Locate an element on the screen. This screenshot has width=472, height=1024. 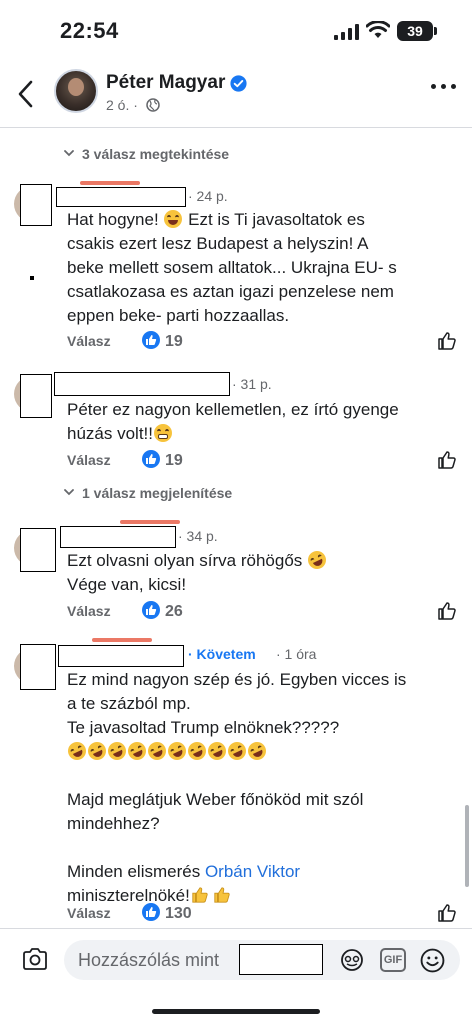
rofl-emoji-row is located at coordinates (235, 751).